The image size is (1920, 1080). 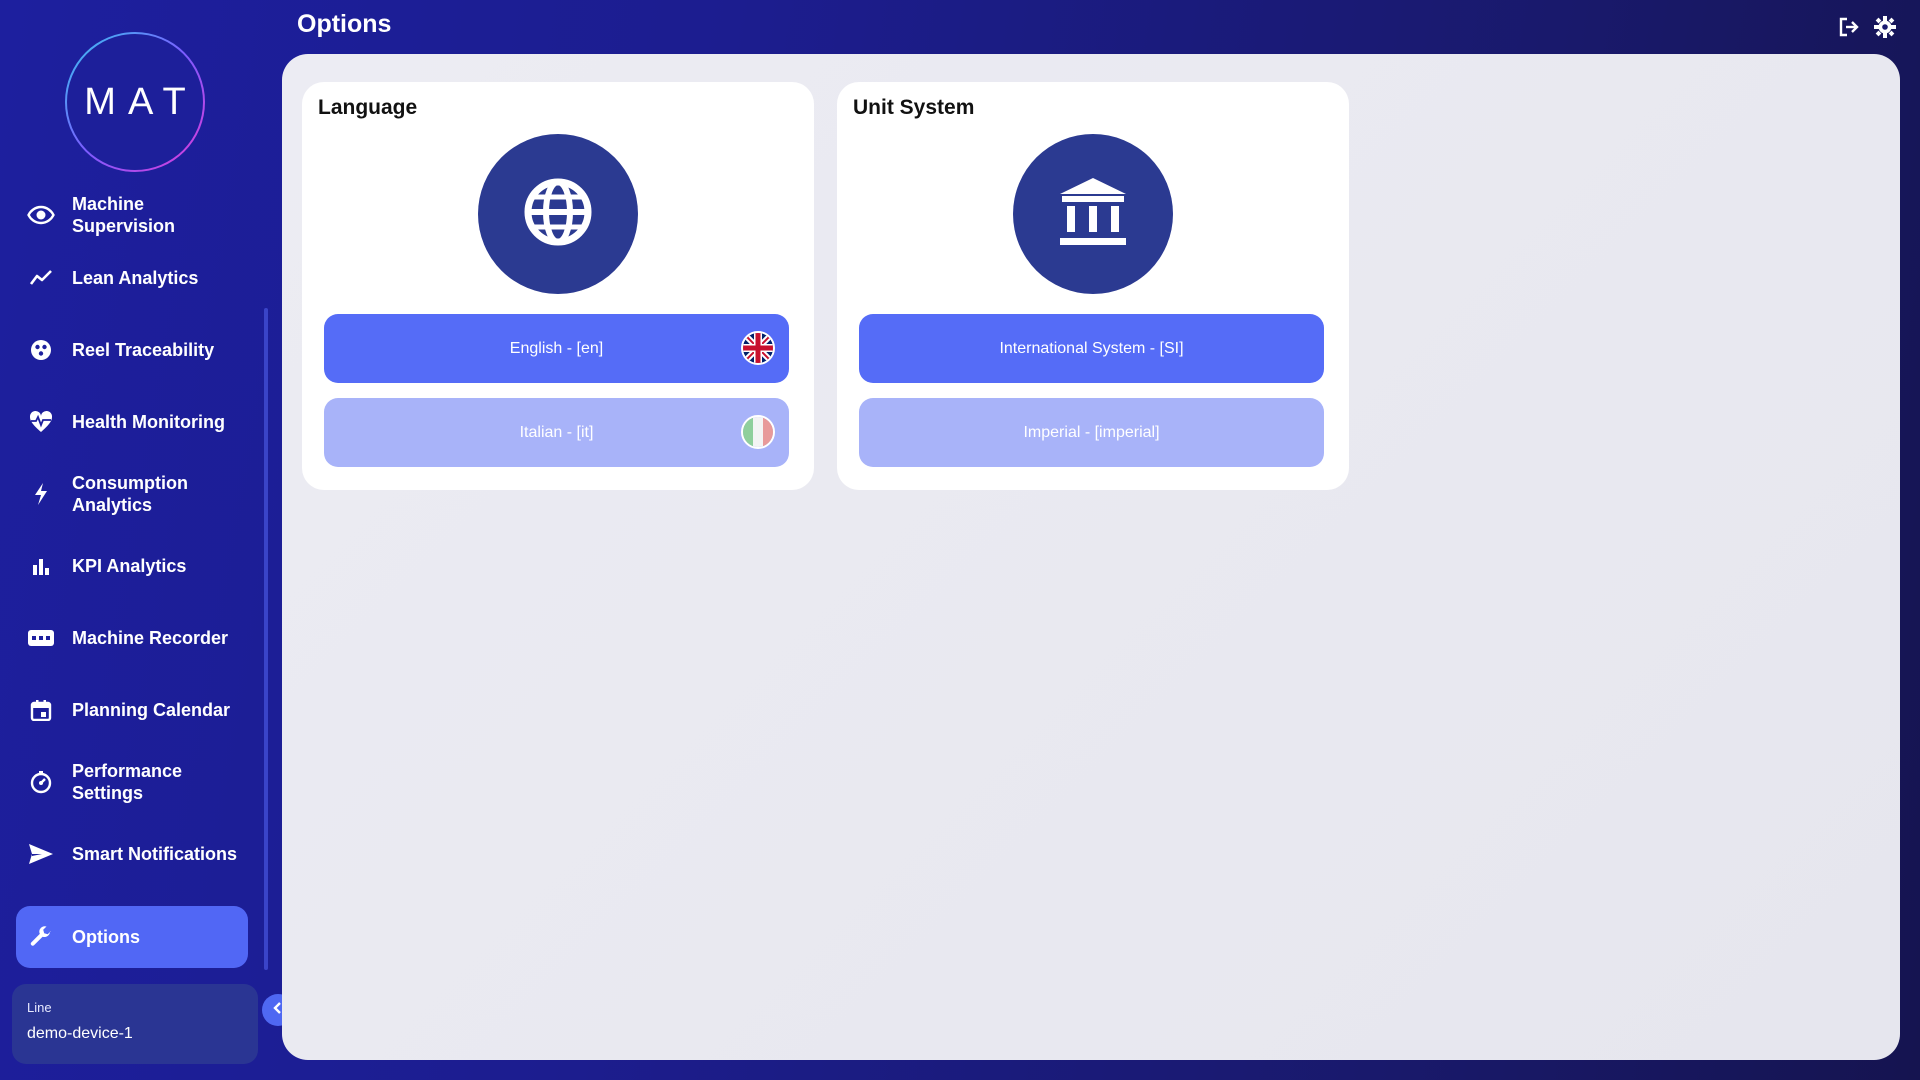 I want to click on option-label: English - [en], so click(x=556, y=348).